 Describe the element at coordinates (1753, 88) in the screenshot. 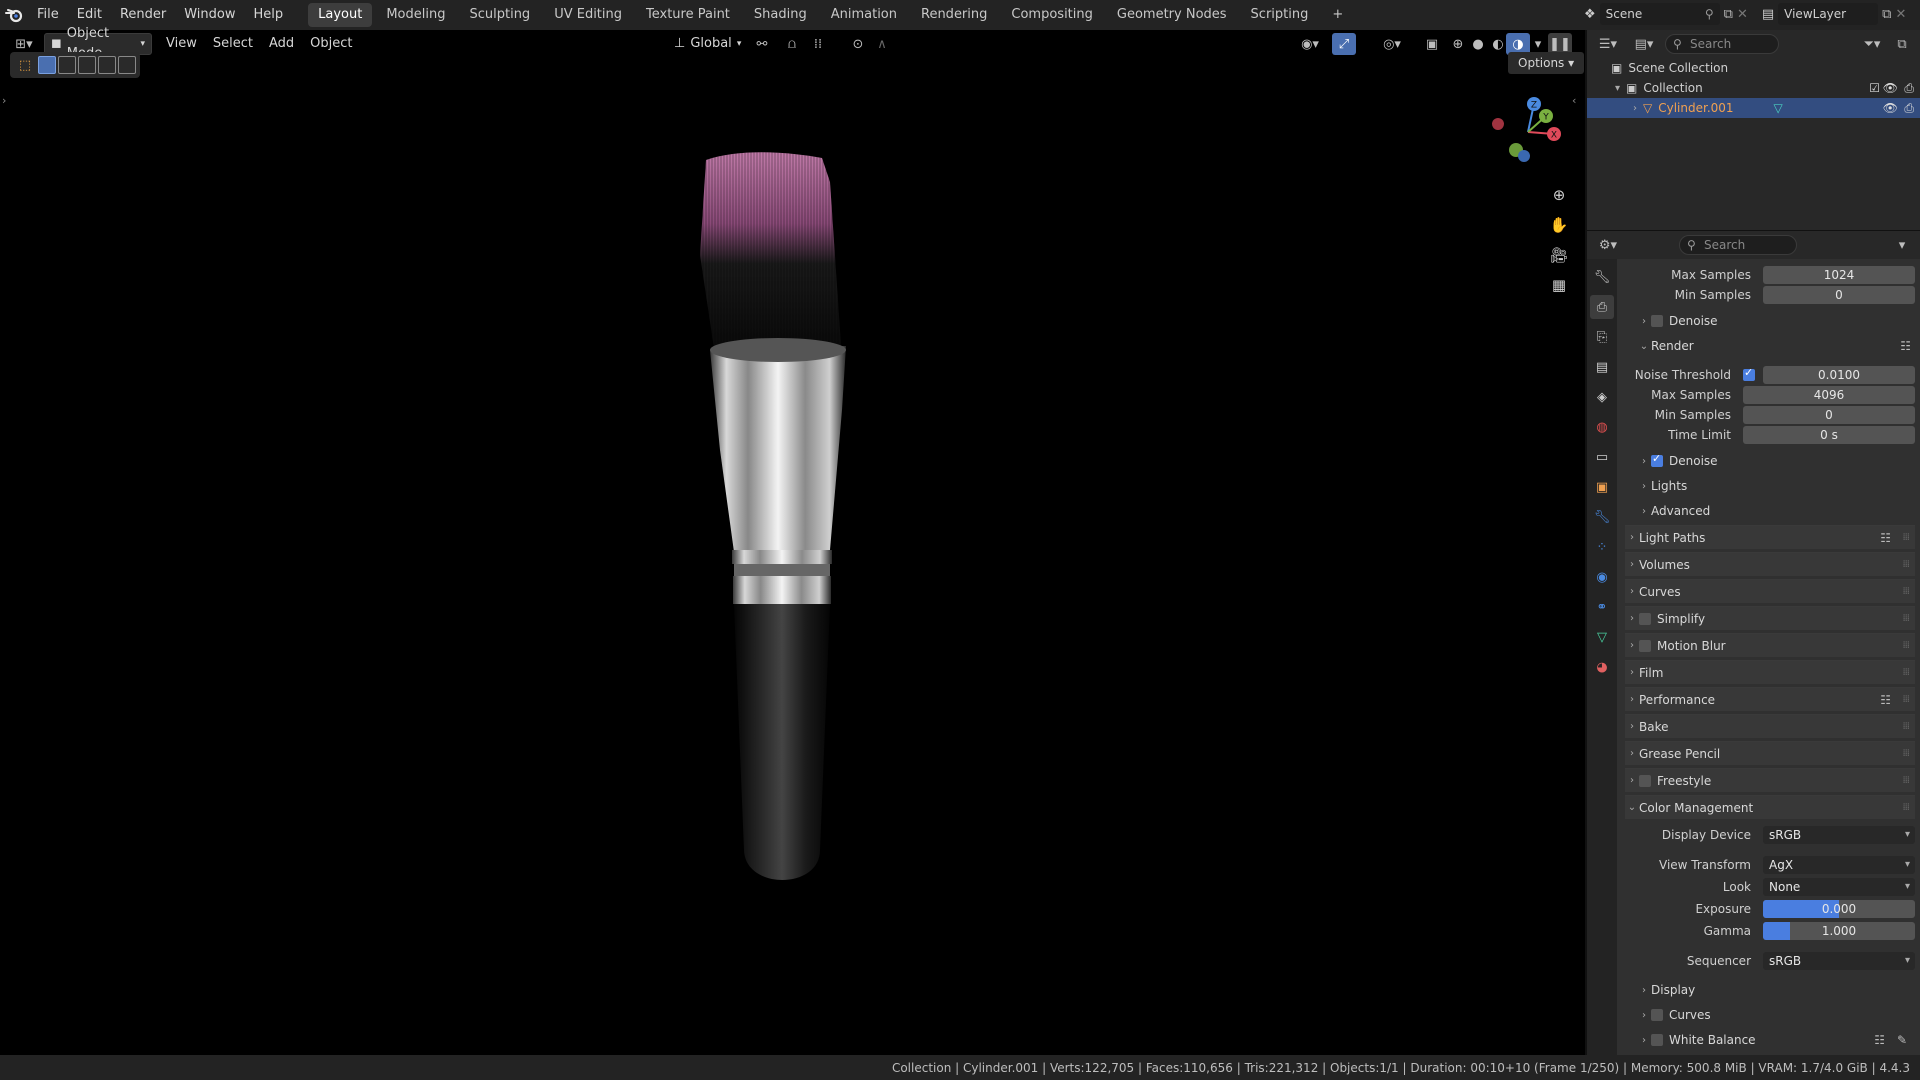

I see `outliner-row-collection: ▾ ▣ Collection ☑ 👁︎ ⎙` at that location.